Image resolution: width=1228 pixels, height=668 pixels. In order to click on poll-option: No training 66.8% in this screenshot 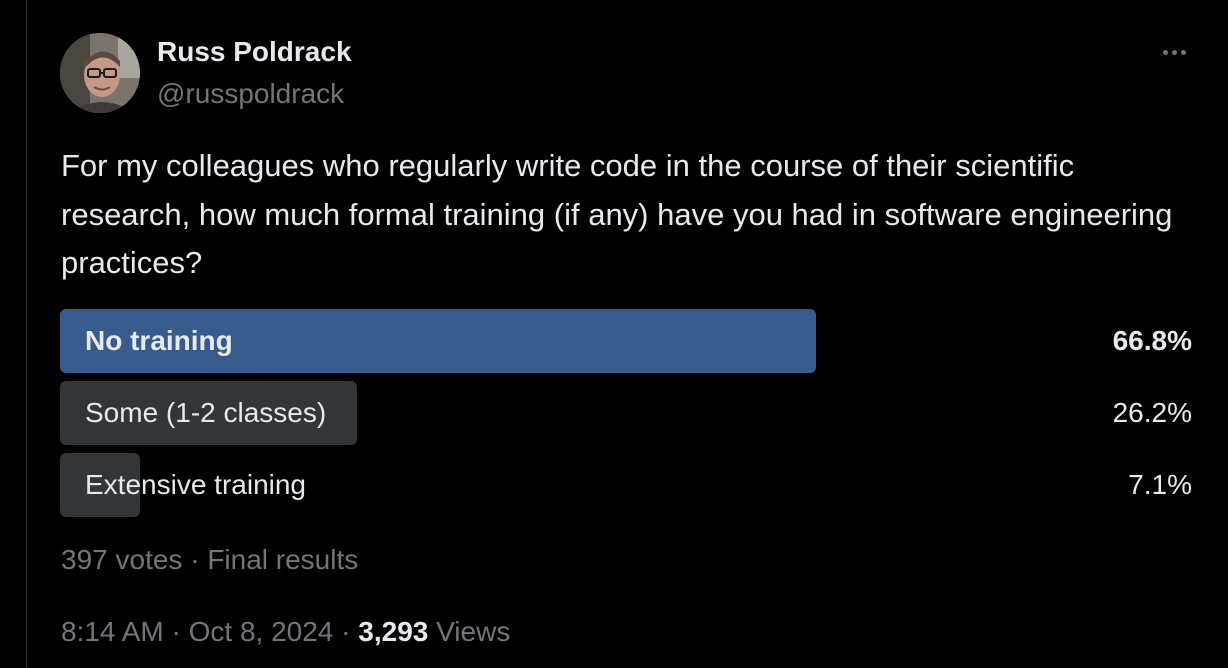, I will do `click(626, 341)`.